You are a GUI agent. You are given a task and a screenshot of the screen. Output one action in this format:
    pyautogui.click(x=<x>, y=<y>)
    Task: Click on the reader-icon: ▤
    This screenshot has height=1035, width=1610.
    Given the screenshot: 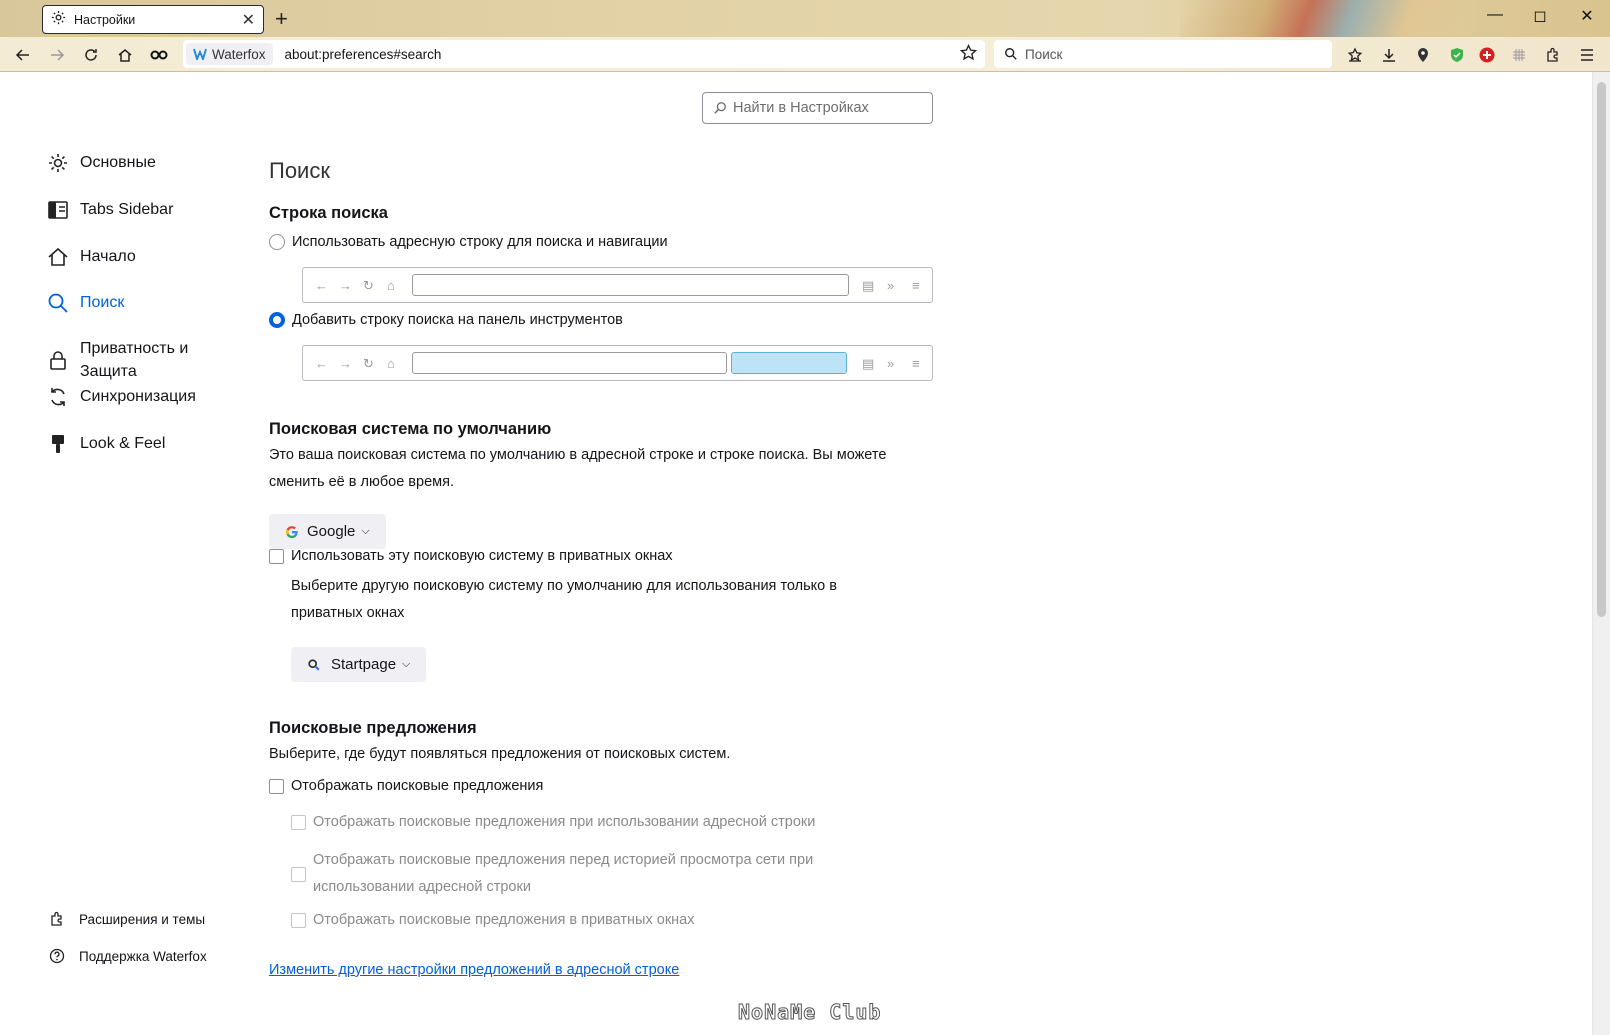 What is the action you would take?
    pyautogui.click(x=868, y=363)
    